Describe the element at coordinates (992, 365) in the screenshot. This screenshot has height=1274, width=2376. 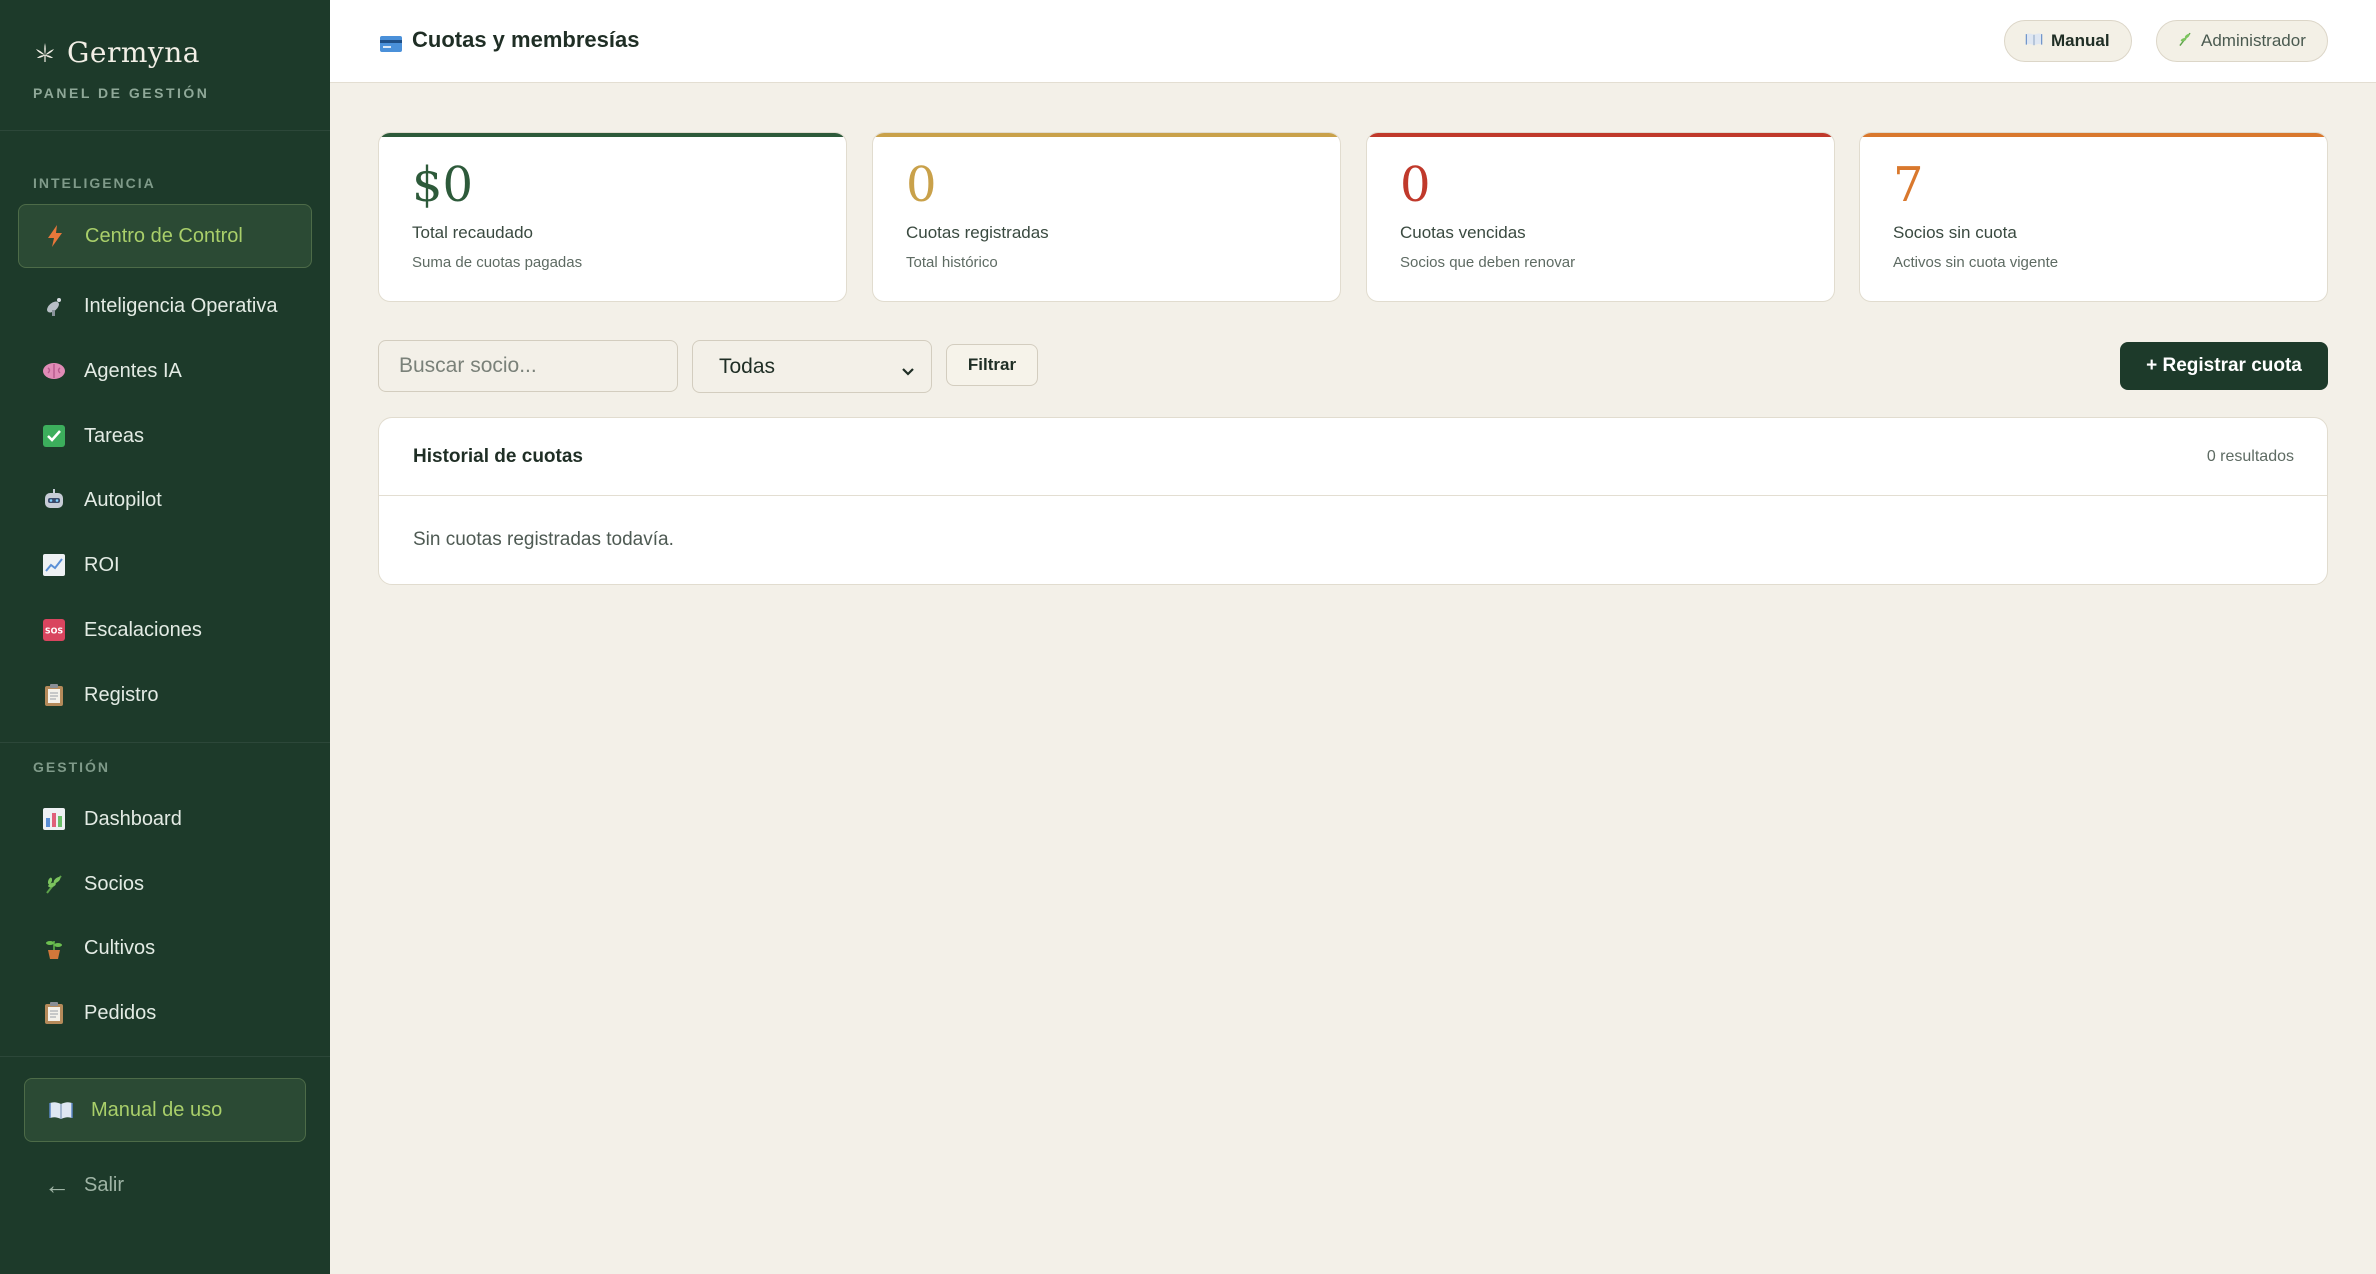
I see `filter-button: Filtrar` at that location.